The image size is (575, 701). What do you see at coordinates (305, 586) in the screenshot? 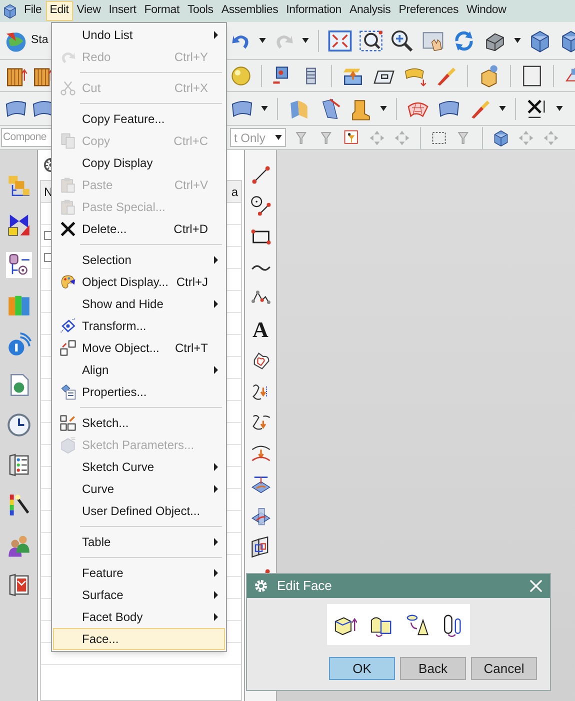
I see `dialog-title: Edit Face` at bounding box center [305, 586].